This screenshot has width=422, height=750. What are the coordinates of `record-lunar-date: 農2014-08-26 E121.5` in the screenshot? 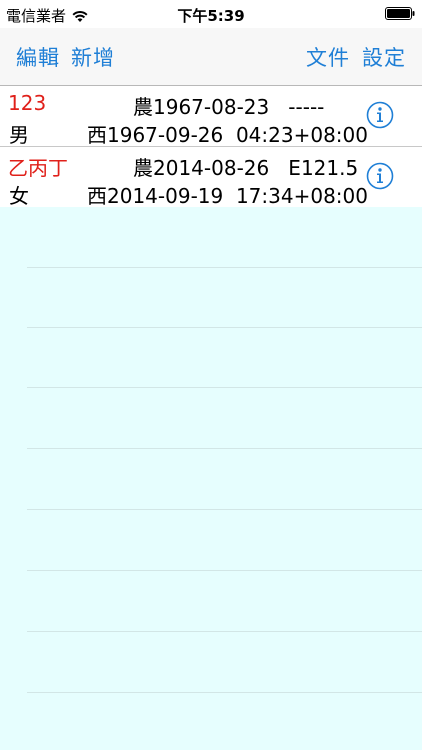 It's located at (246, 168).